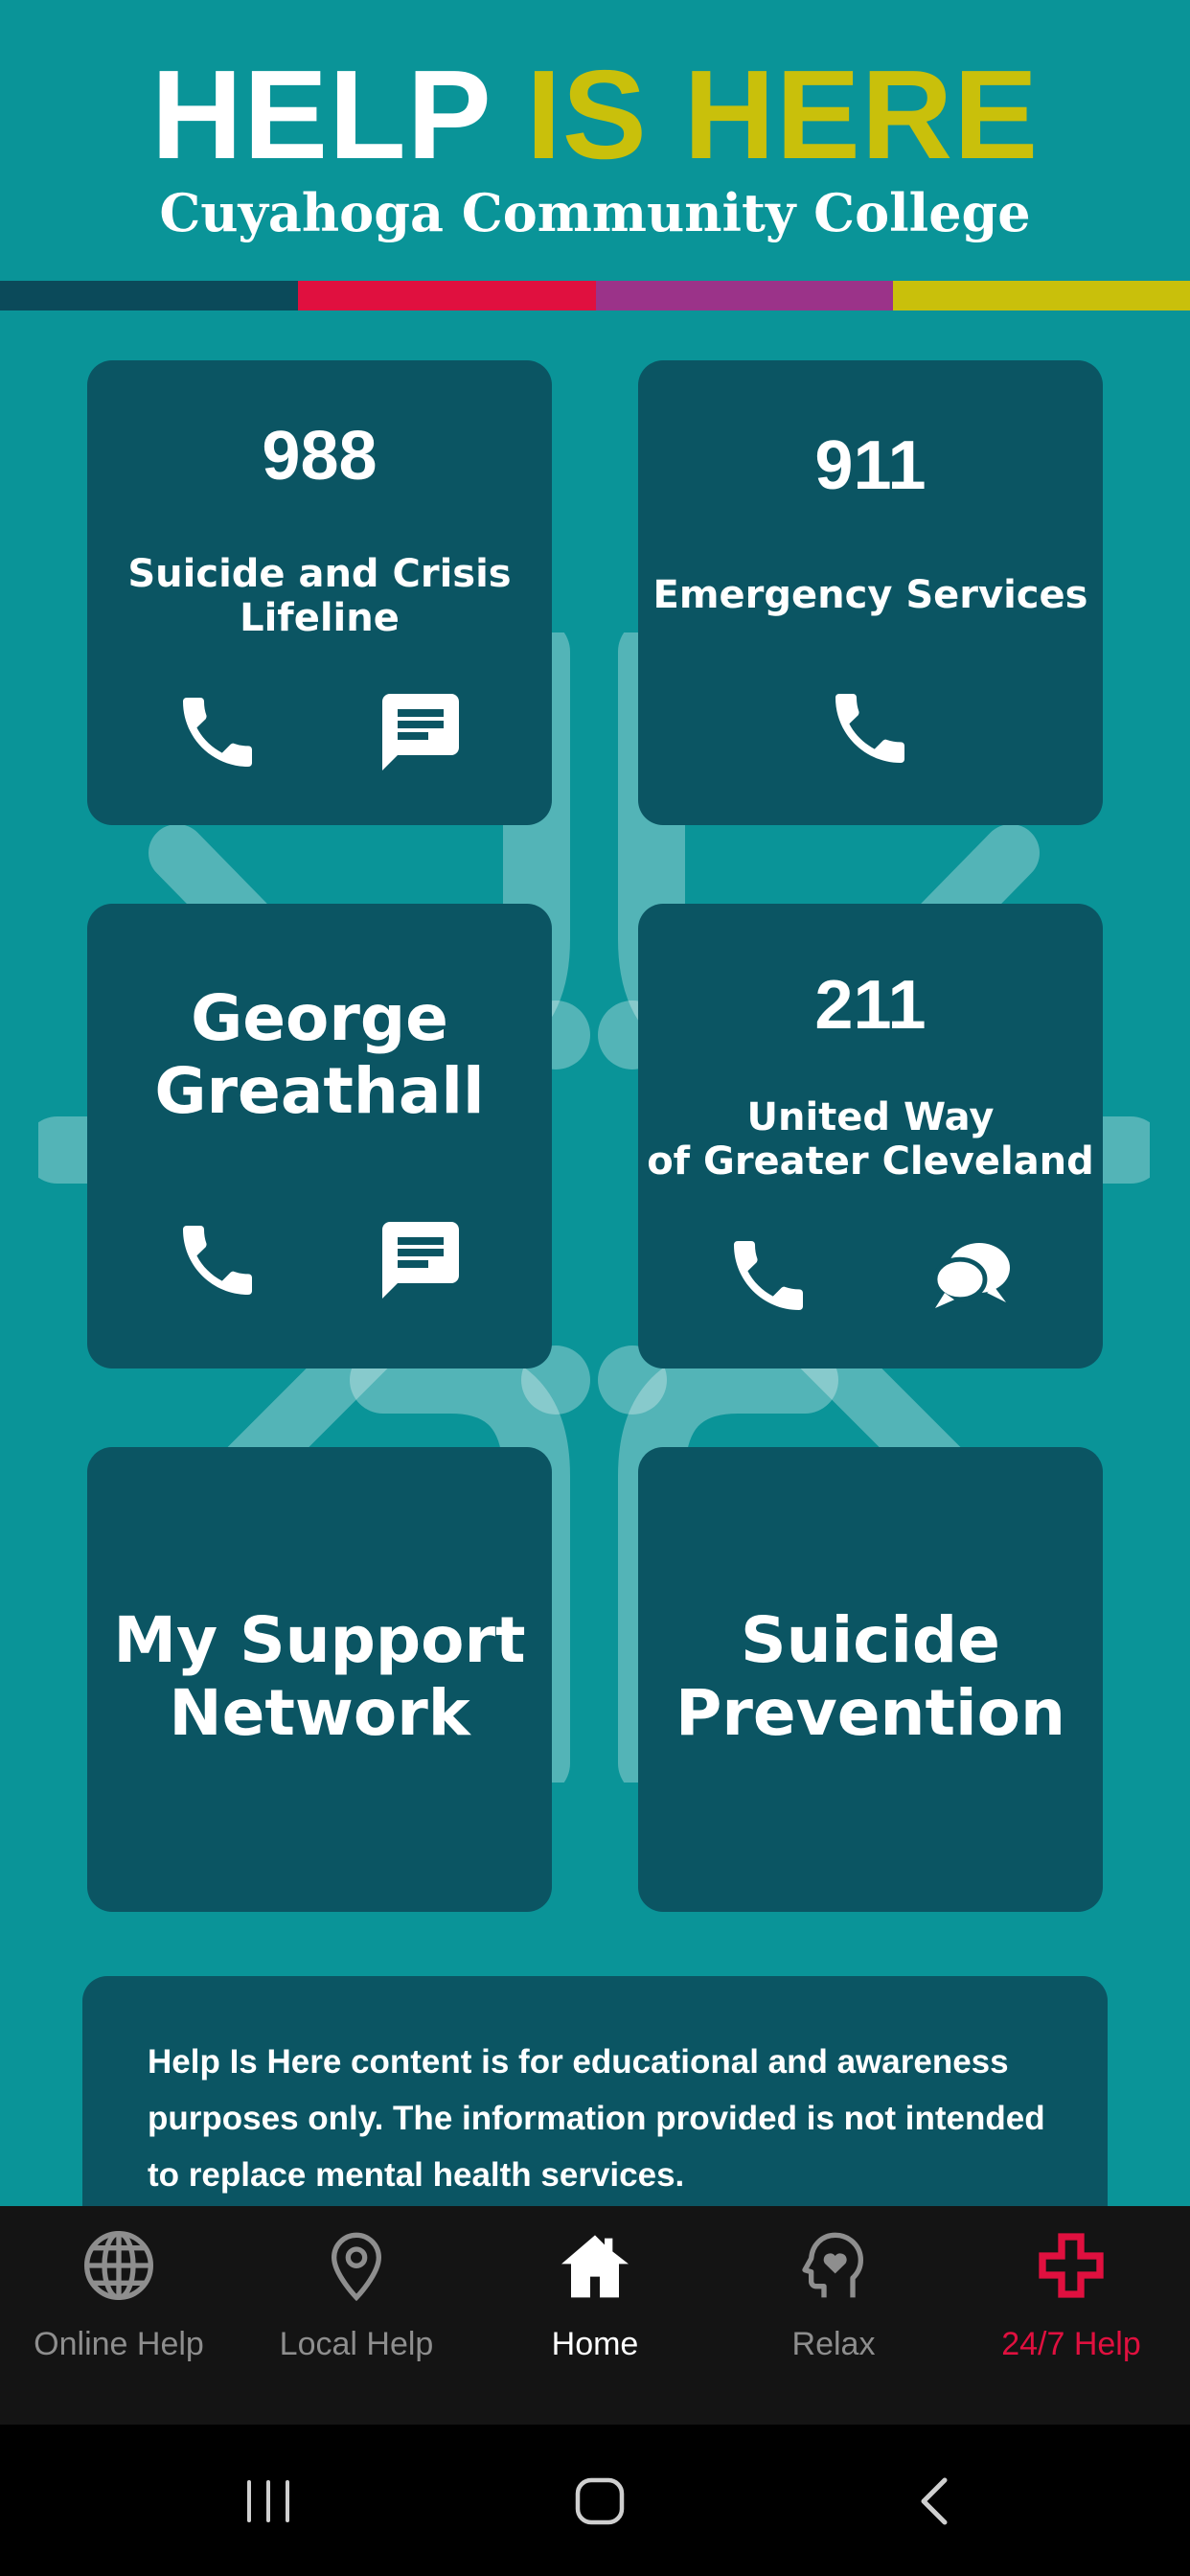 The width and height of the screenshot is (1190, 2576). I want to click on suicide-prevention-label: Suicide Prevention, so click(870, 1676).